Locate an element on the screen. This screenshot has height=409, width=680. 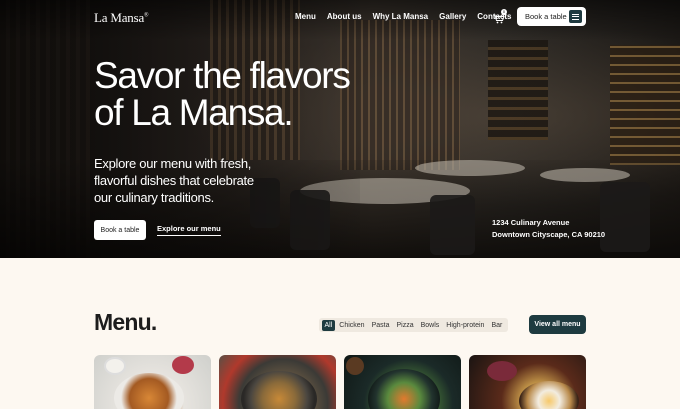
book-table-button-header: Book a table is located at coordinates (551, 16).